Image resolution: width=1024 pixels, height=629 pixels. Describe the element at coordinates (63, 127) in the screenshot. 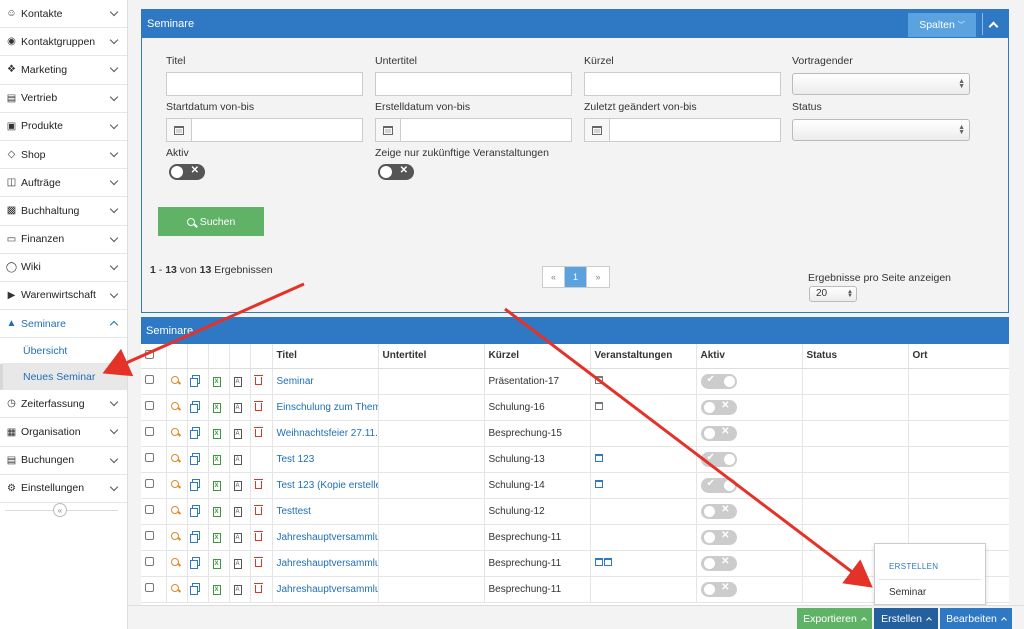

I see `sidebar-item-produkte: ▣ Produkte` at that location.